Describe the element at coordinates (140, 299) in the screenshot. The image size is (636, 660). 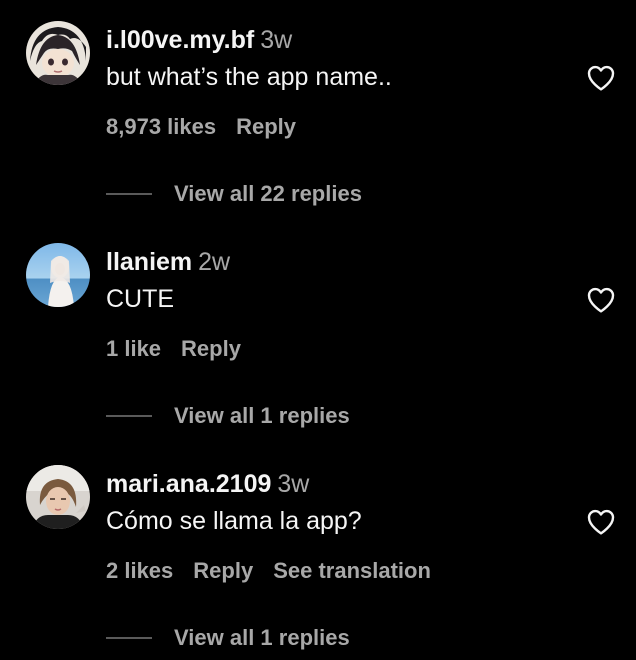
I see `comment-text: CUTE` at that location.